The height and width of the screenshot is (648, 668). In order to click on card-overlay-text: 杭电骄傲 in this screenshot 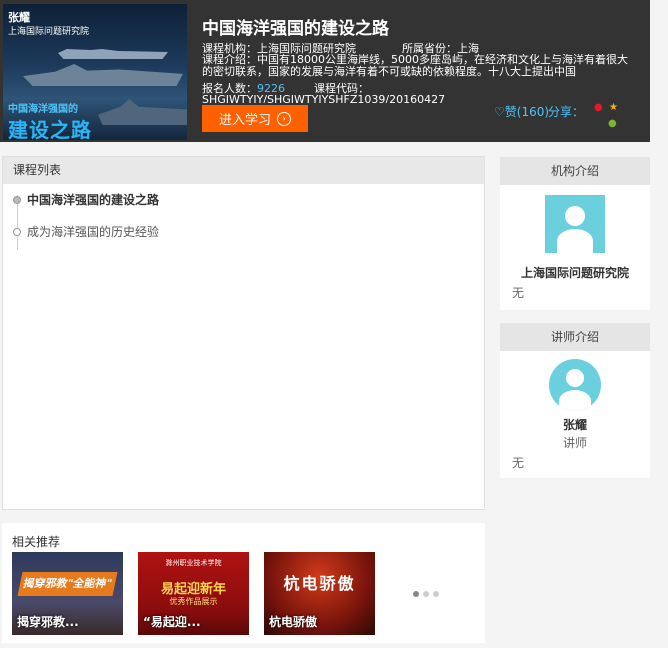, I will do `click(319, 583)`.